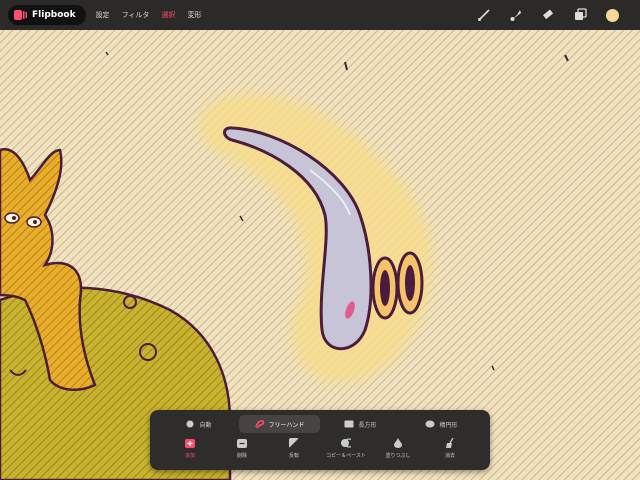 This screenshot has width=640, height=480. I want to click on action-add: 追加, so click(190, 453).